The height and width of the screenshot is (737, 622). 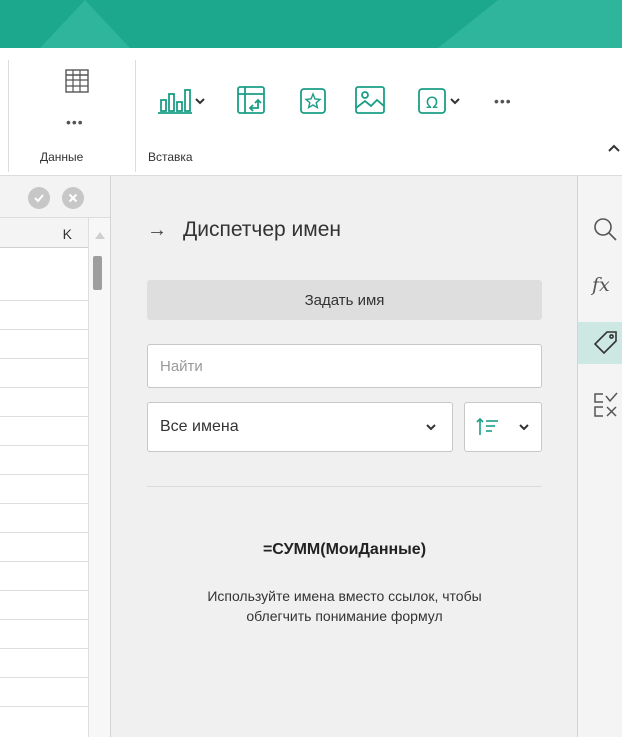 I want to click on spreadsheet-area: K, so click(x=55, y=456).